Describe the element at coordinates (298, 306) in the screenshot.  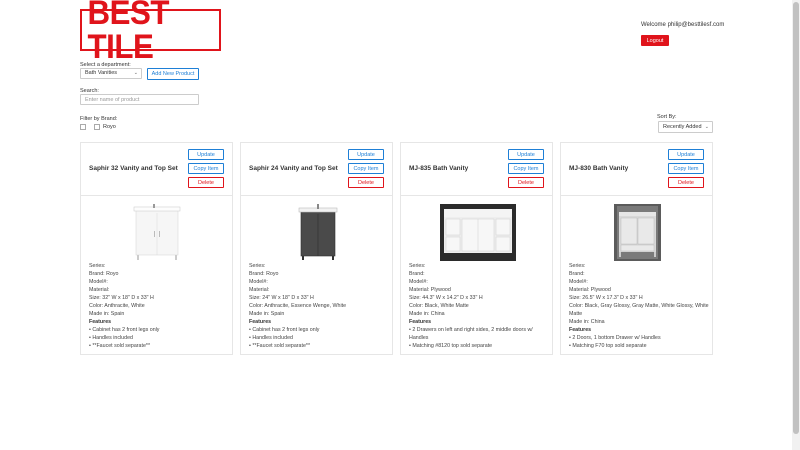
I see `product-color: Color: Anthracite, Essence Wenge, White` at that location.